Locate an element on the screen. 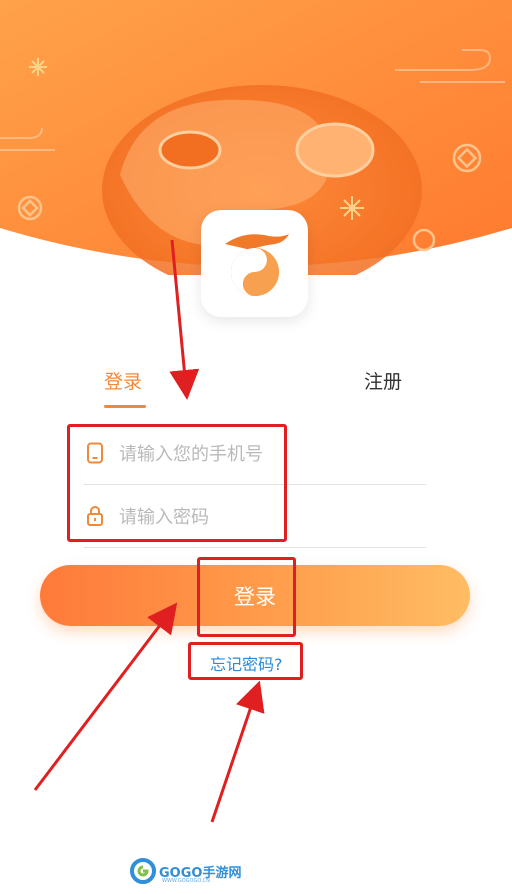  watermark: GOGO手游网 WWW.GOGOGO.CN is located at coordinates (185, 871).